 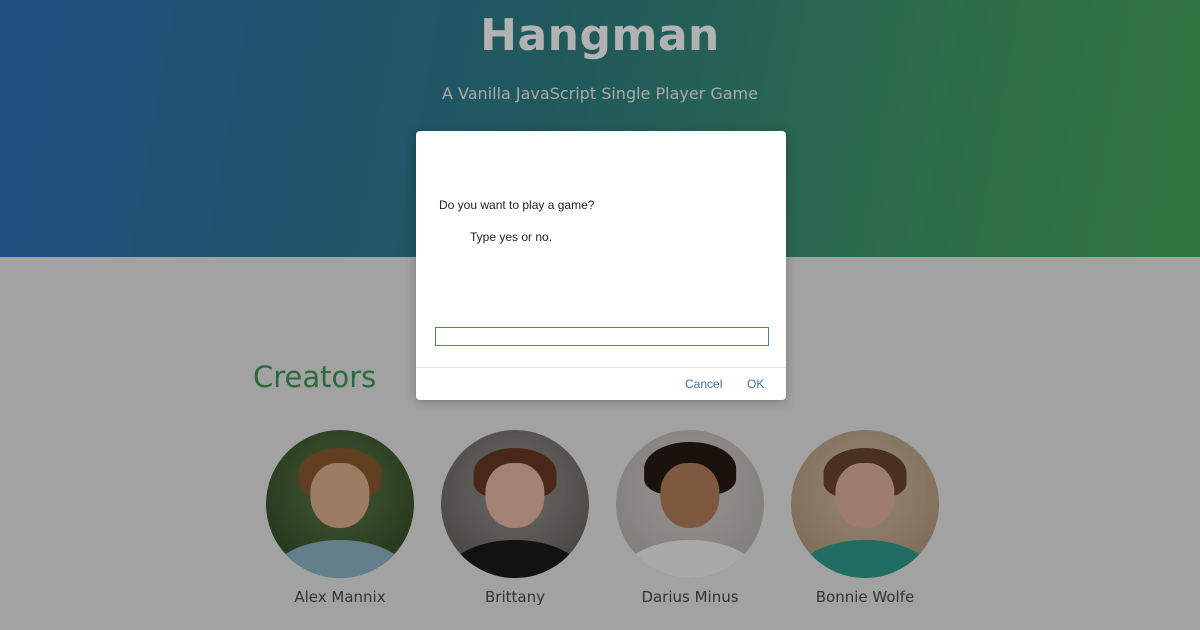 What do you see at coordinates (703, 384) in the screenshot?
I see `cancel-button: Cancel` at bounding box center [703, 384].